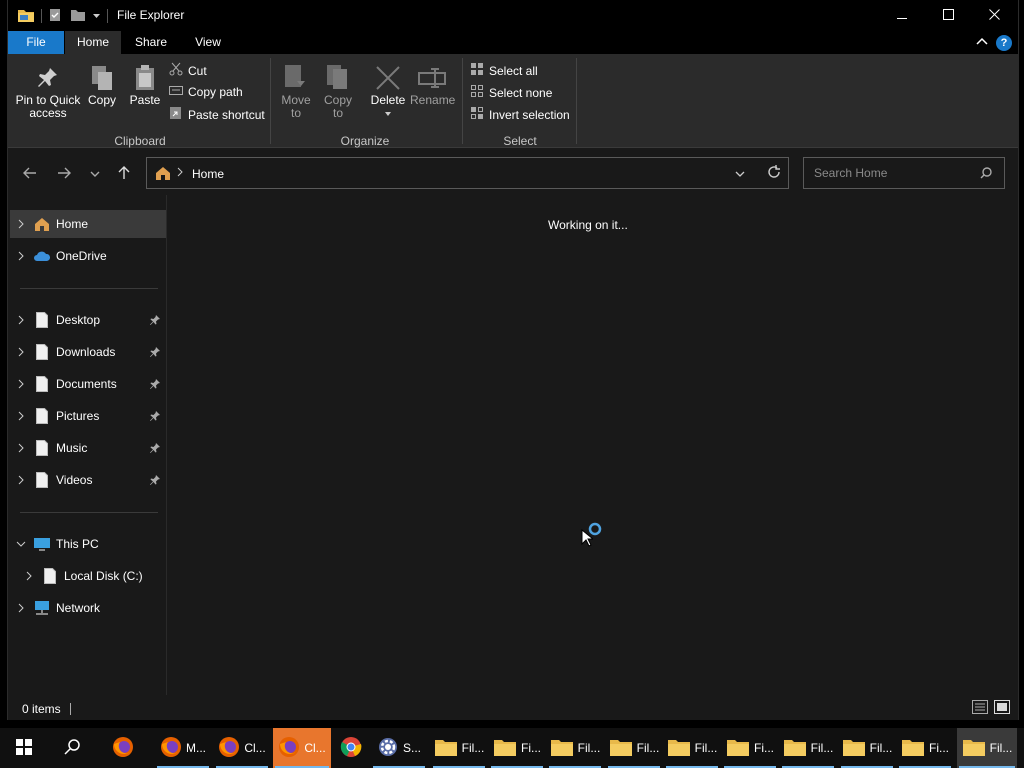  What do you see at coordinates (388, 748) in the screenshot?
I see `settings-gear-icon` at bounding box center [388, 748].